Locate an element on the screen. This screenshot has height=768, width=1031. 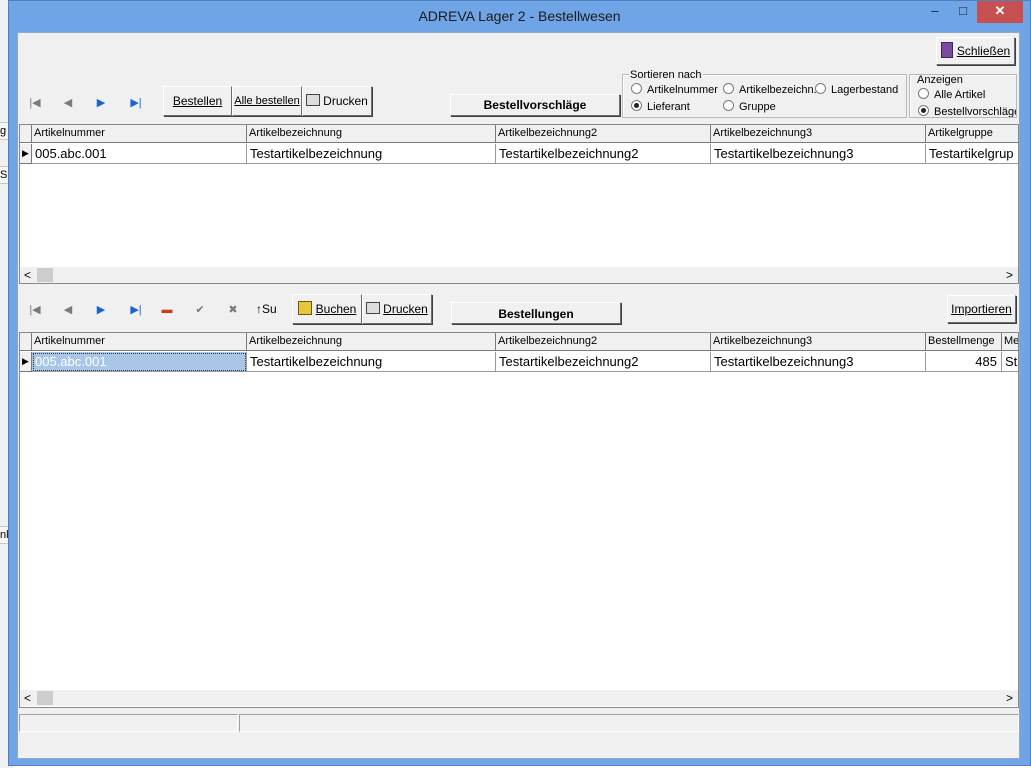
drucken-button-bottom: Drucken is located at coordinates (397, 309).